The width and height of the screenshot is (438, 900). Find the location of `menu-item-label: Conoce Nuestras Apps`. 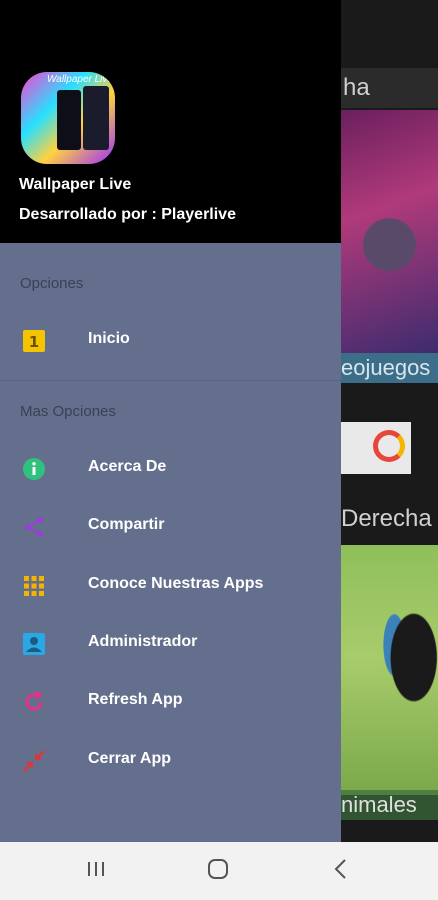

menu-item-label: Conoce Nuestras Apps is located at coordinates (176, 583).